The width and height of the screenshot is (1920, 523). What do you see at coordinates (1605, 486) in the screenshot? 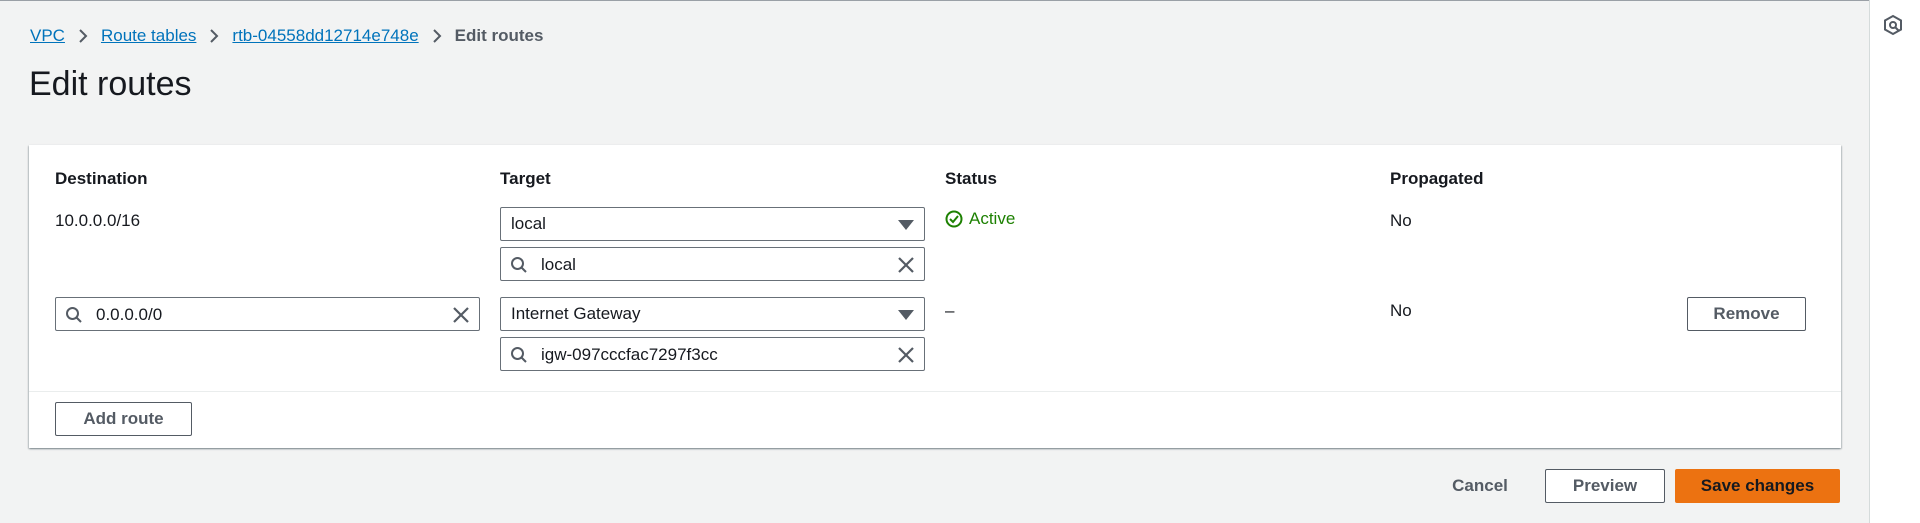
I see `preview-button: Preview` at bounding box center [1605, 486].